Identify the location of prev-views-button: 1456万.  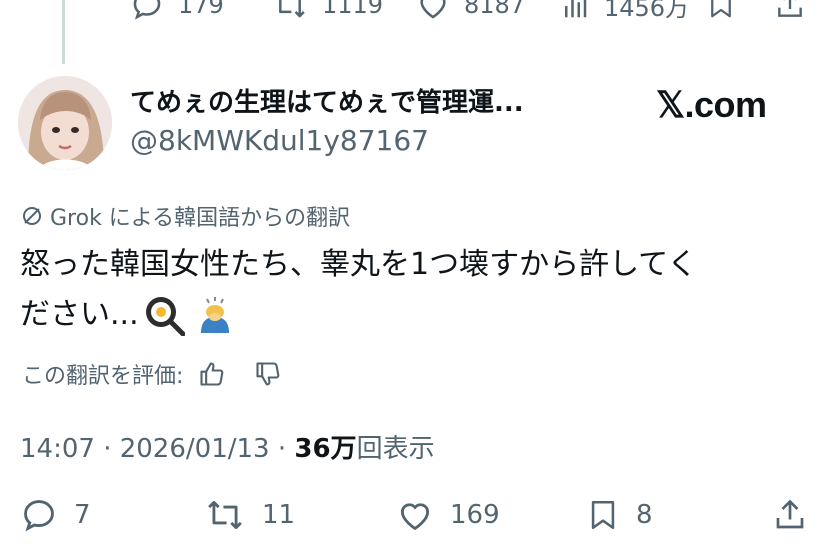
(624, 11).